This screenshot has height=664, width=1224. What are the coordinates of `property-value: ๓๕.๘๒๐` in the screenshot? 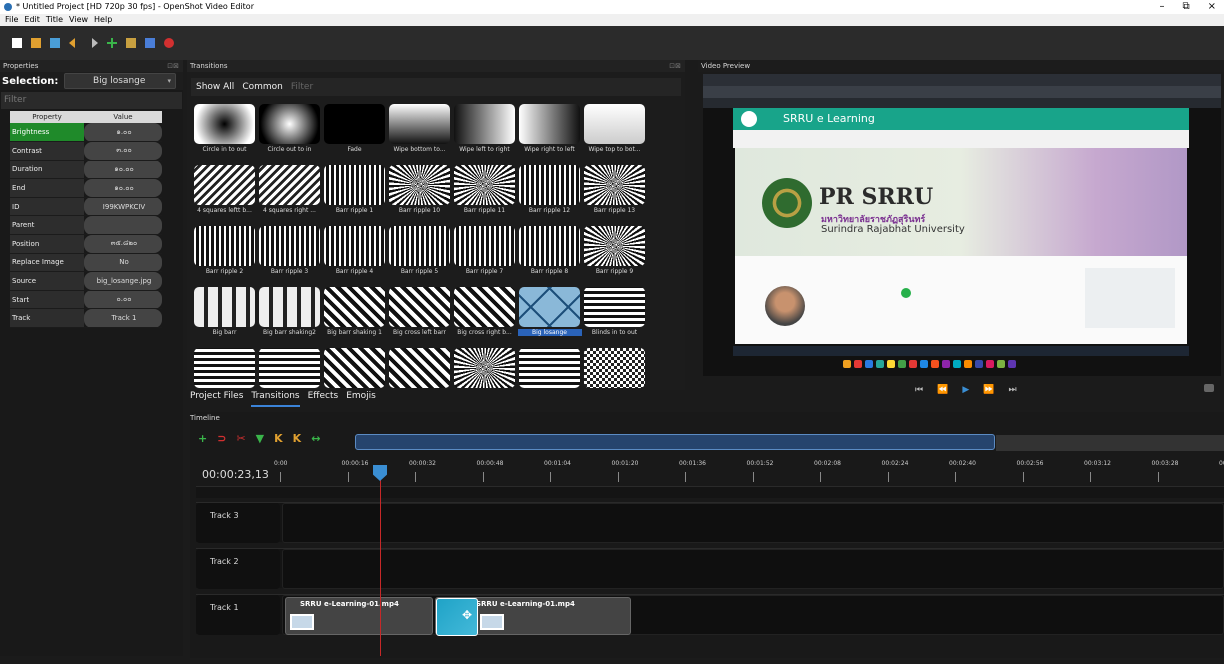 It's located at (123, 244).